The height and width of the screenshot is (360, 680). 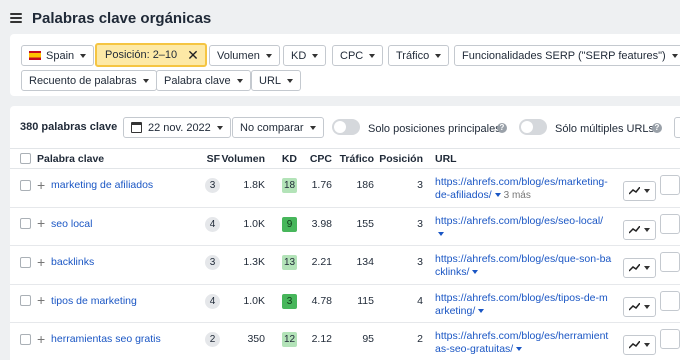 What do you see at coordinates (242, 341) in the screenshot?
I see `volume-value: 350` at bounding box center [242, 341].